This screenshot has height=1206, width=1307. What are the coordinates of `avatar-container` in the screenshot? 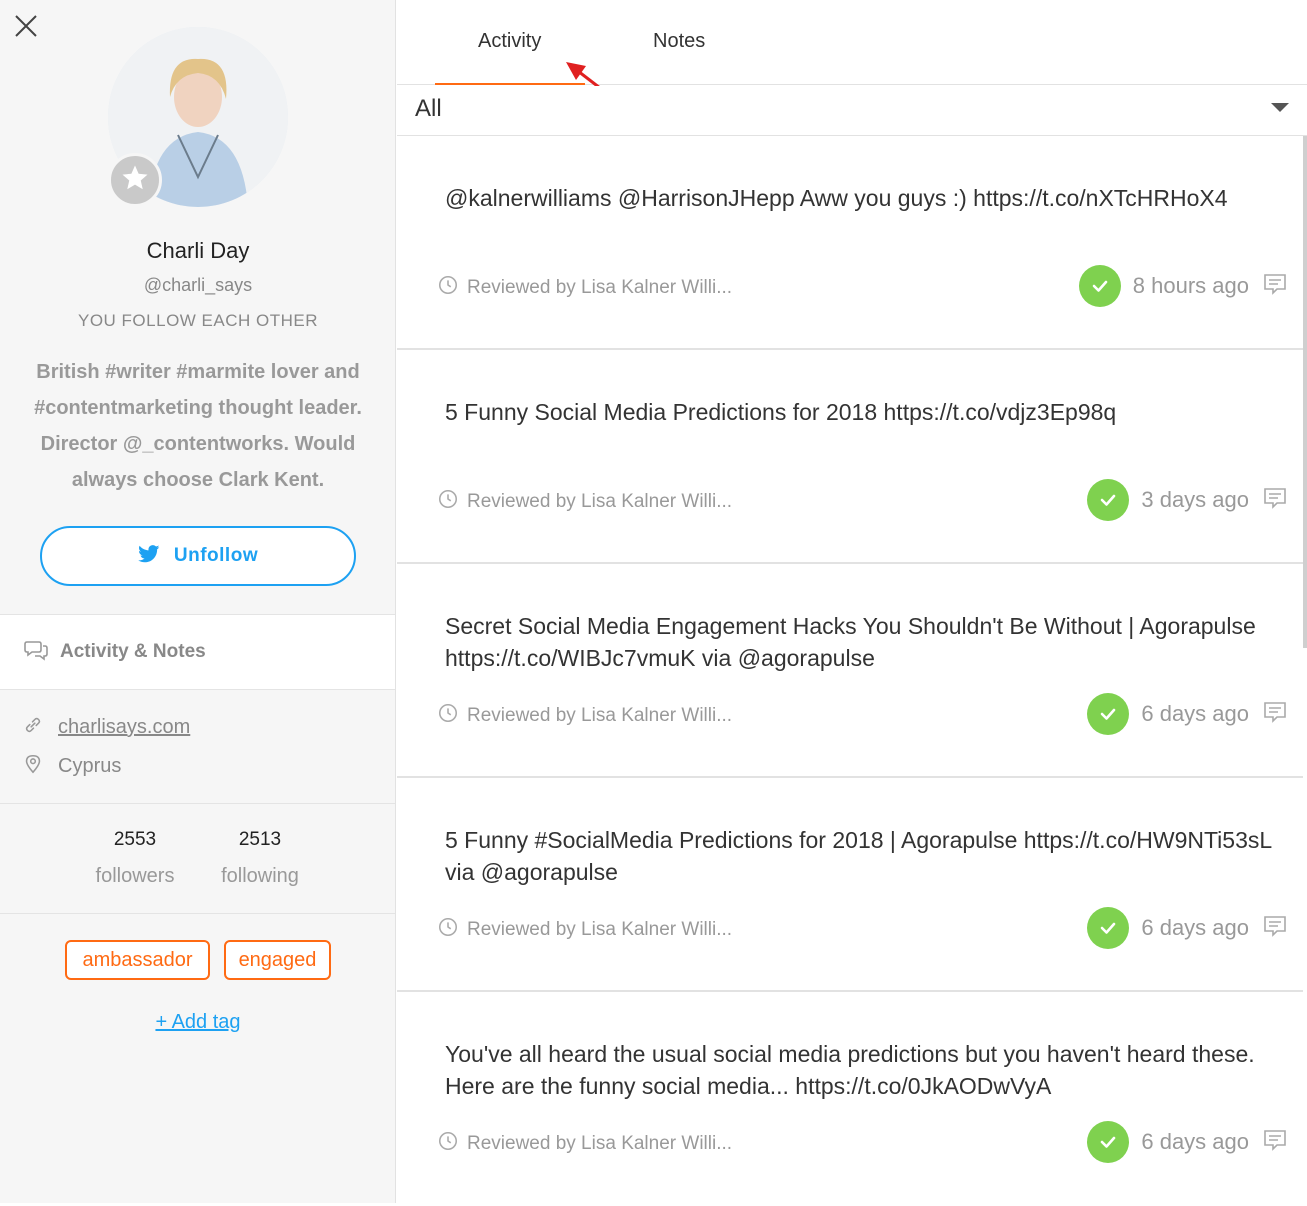 It's located at (198, 117).